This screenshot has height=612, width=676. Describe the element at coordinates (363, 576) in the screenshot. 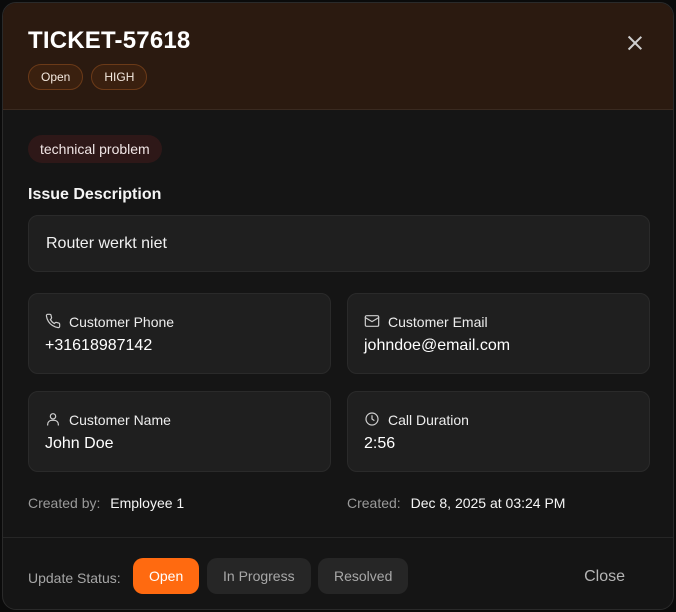

I see `status-resolved-button: Resolved` at that location.